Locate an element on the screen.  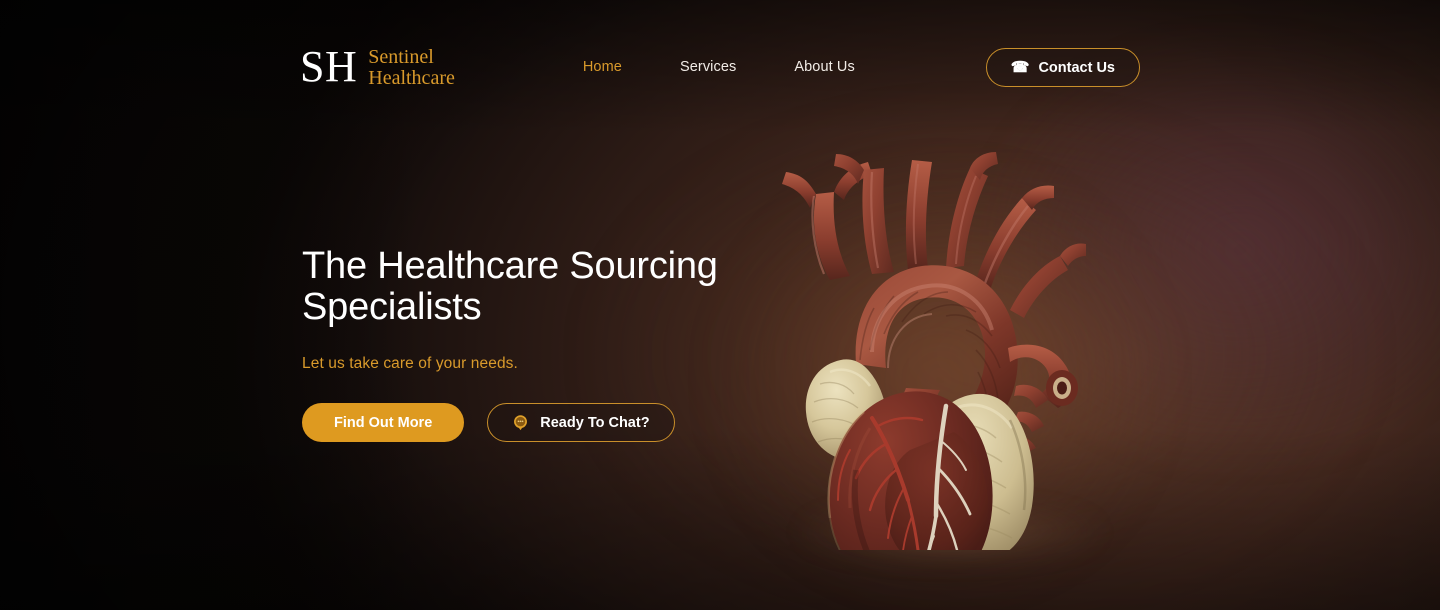
find-out-more-button: Find Out More is located at coordinates (383, 422).